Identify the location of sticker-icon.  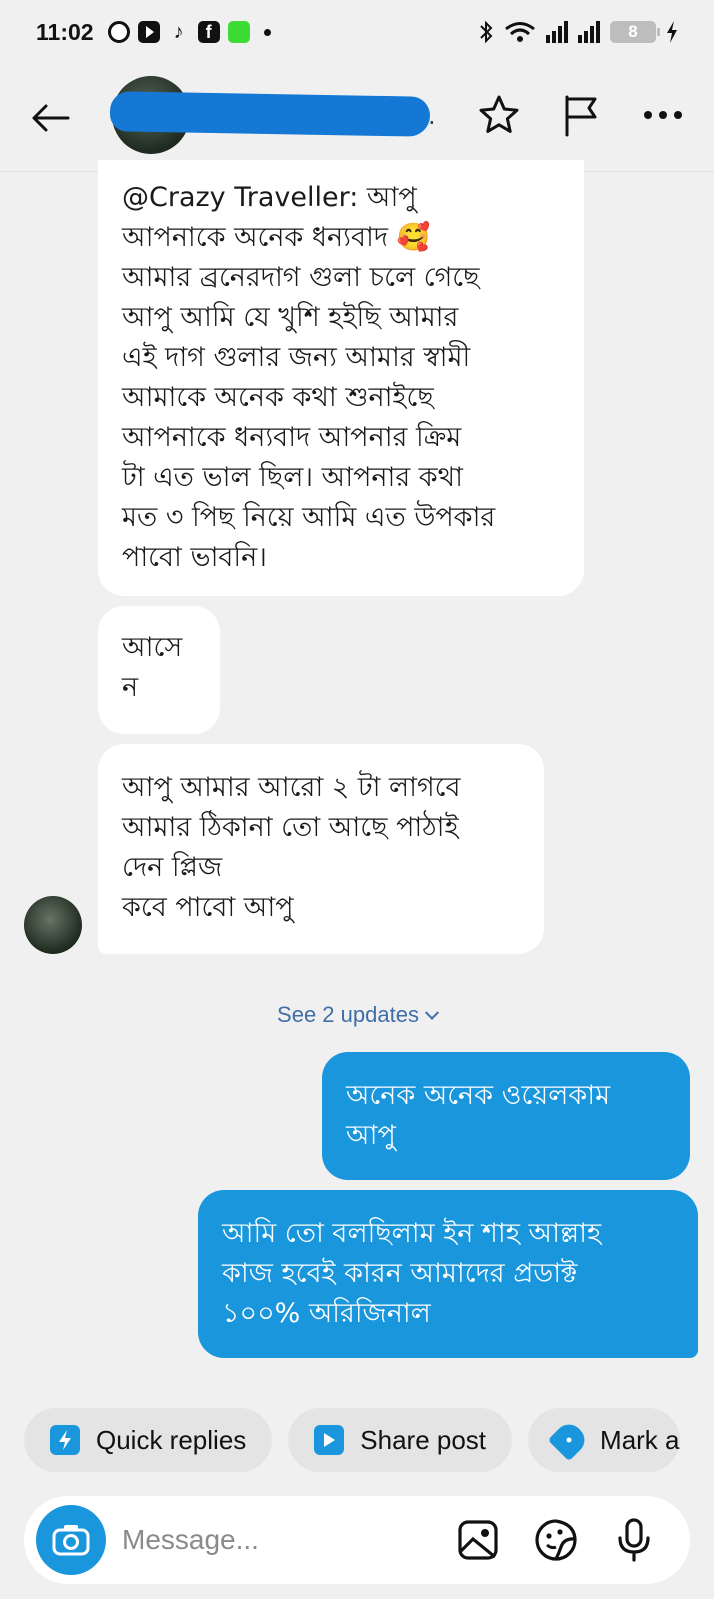
(556, 1540).